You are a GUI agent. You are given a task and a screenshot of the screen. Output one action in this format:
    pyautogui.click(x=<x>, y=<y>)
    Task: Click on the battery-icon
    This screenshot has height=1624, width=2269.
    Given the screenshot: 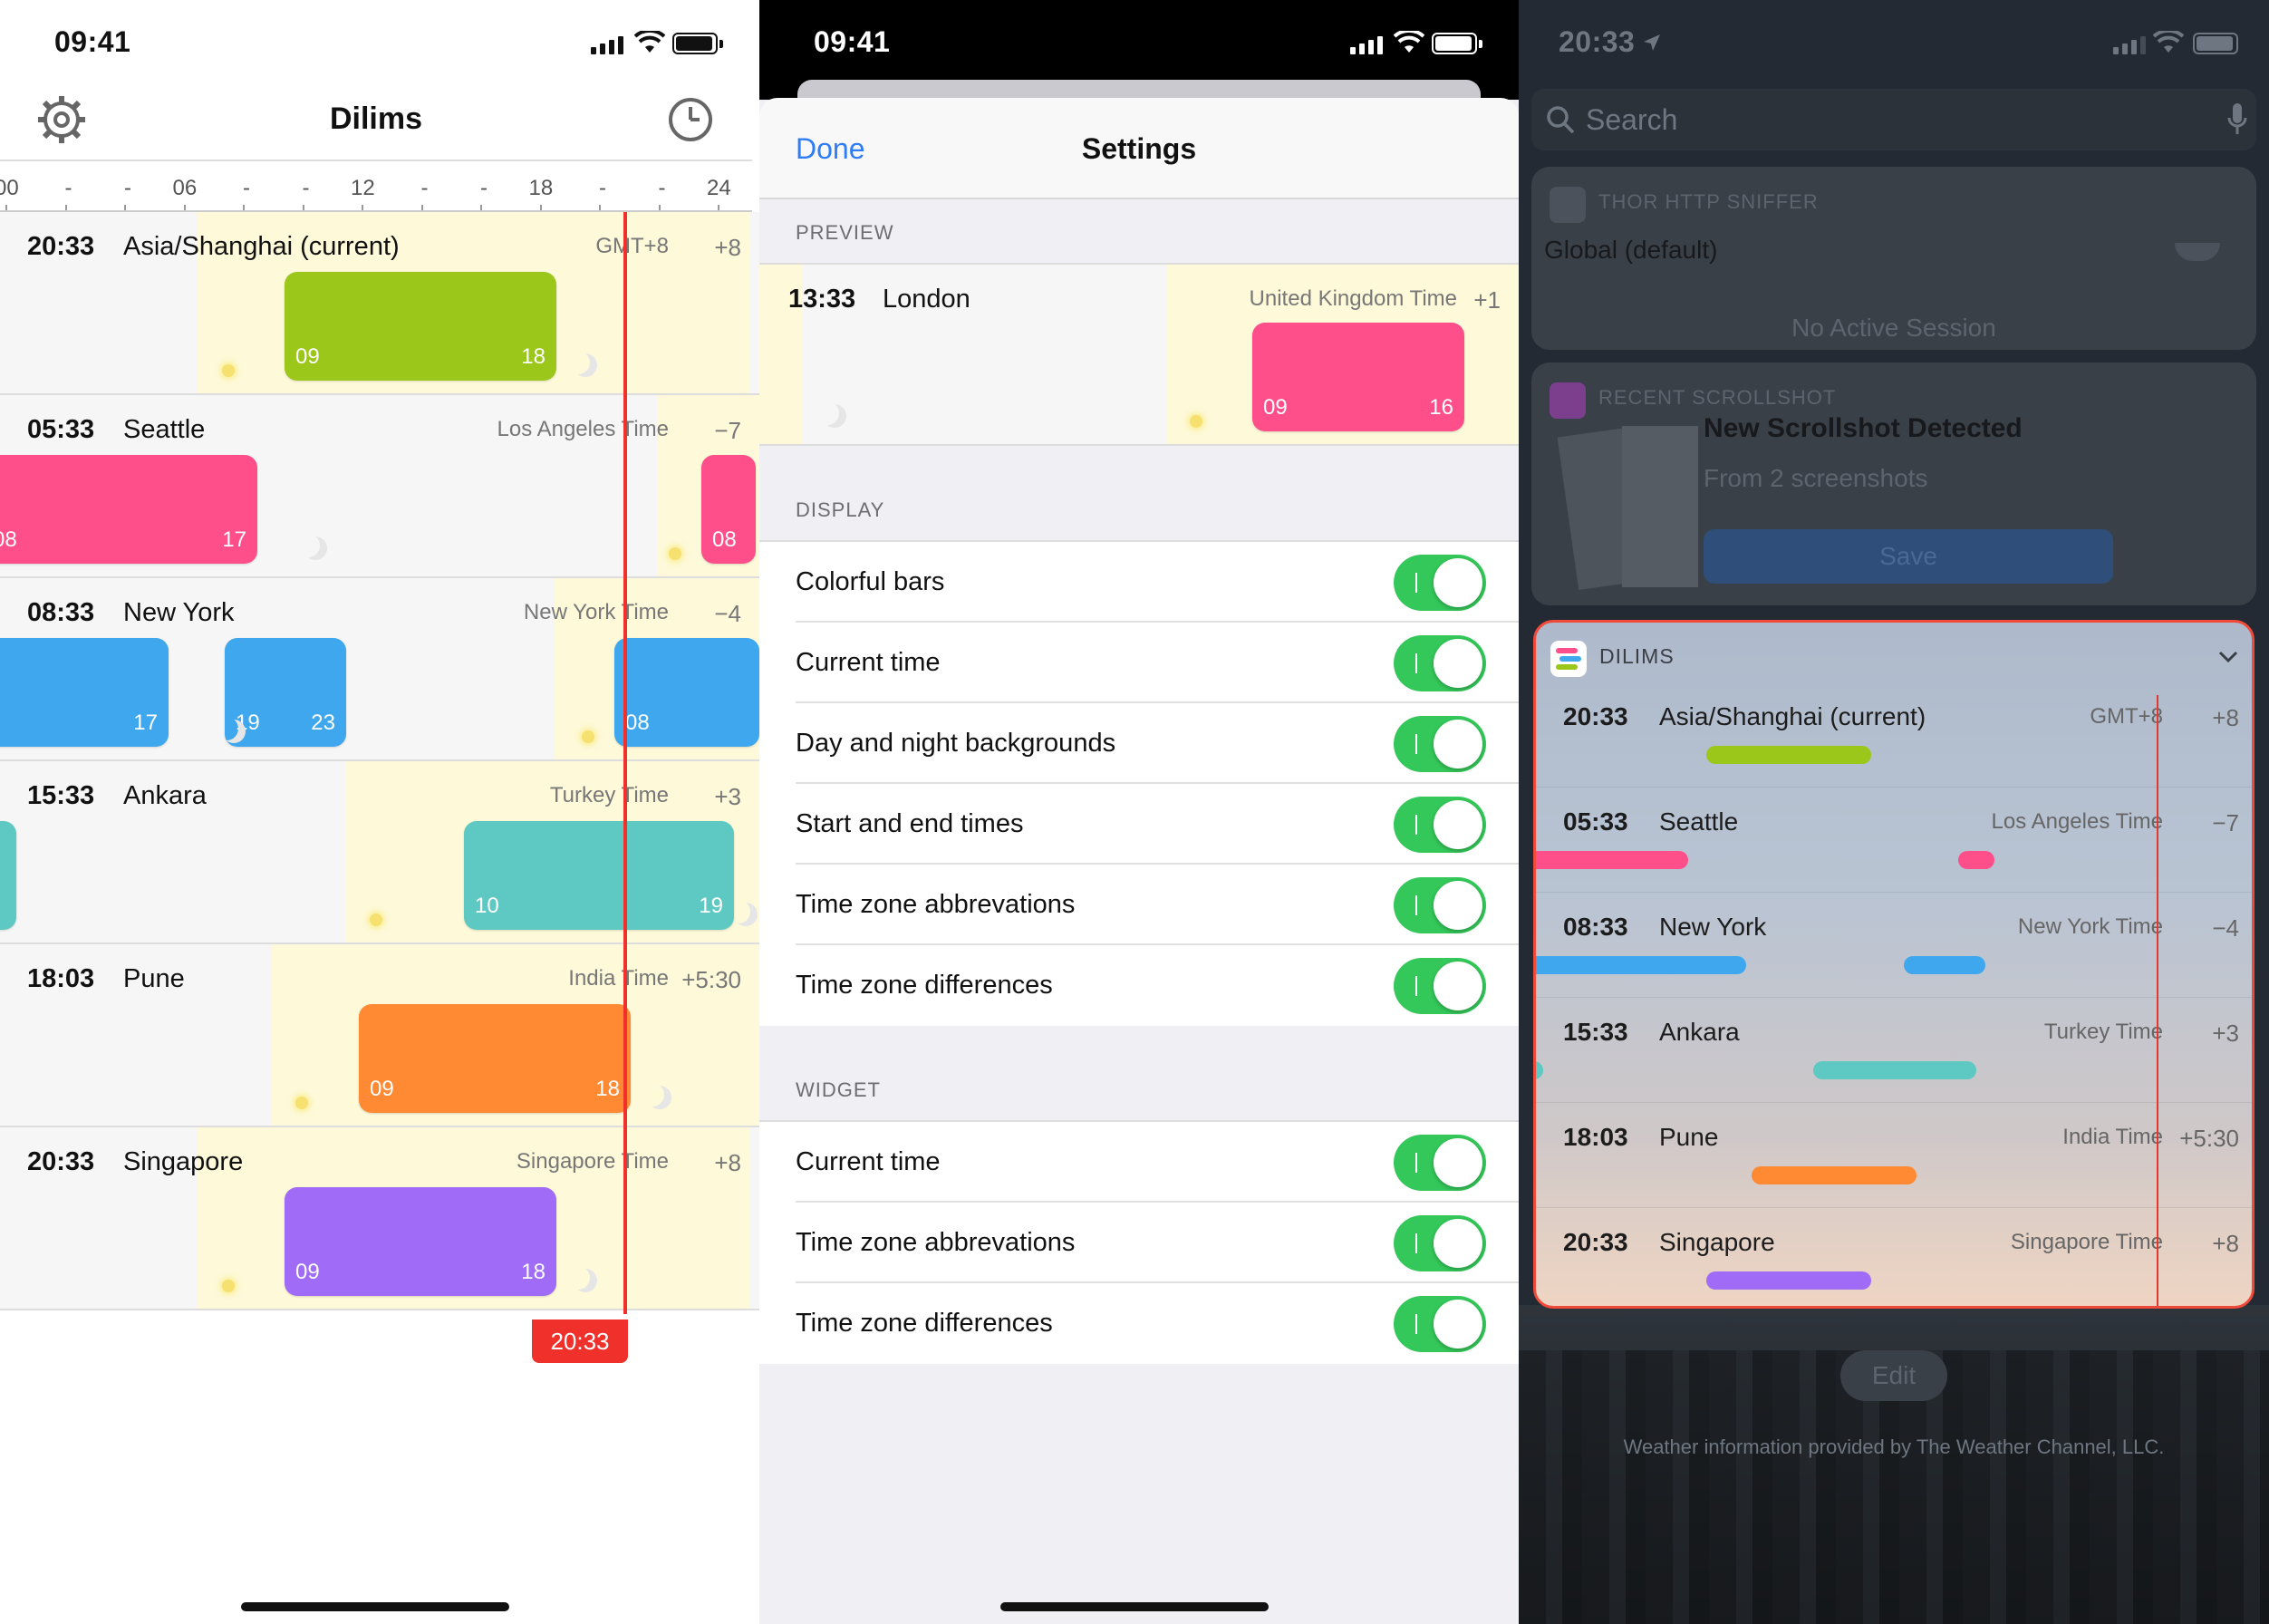 What is the action you would take?
    pyautogui.click(x=2216, y=43)
    